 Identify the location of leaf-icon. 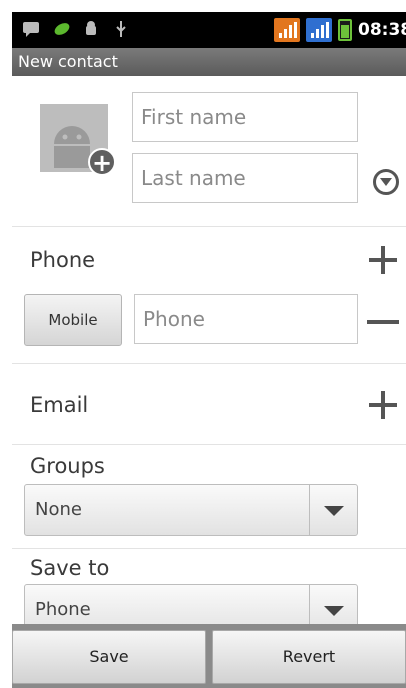
(62, 29).